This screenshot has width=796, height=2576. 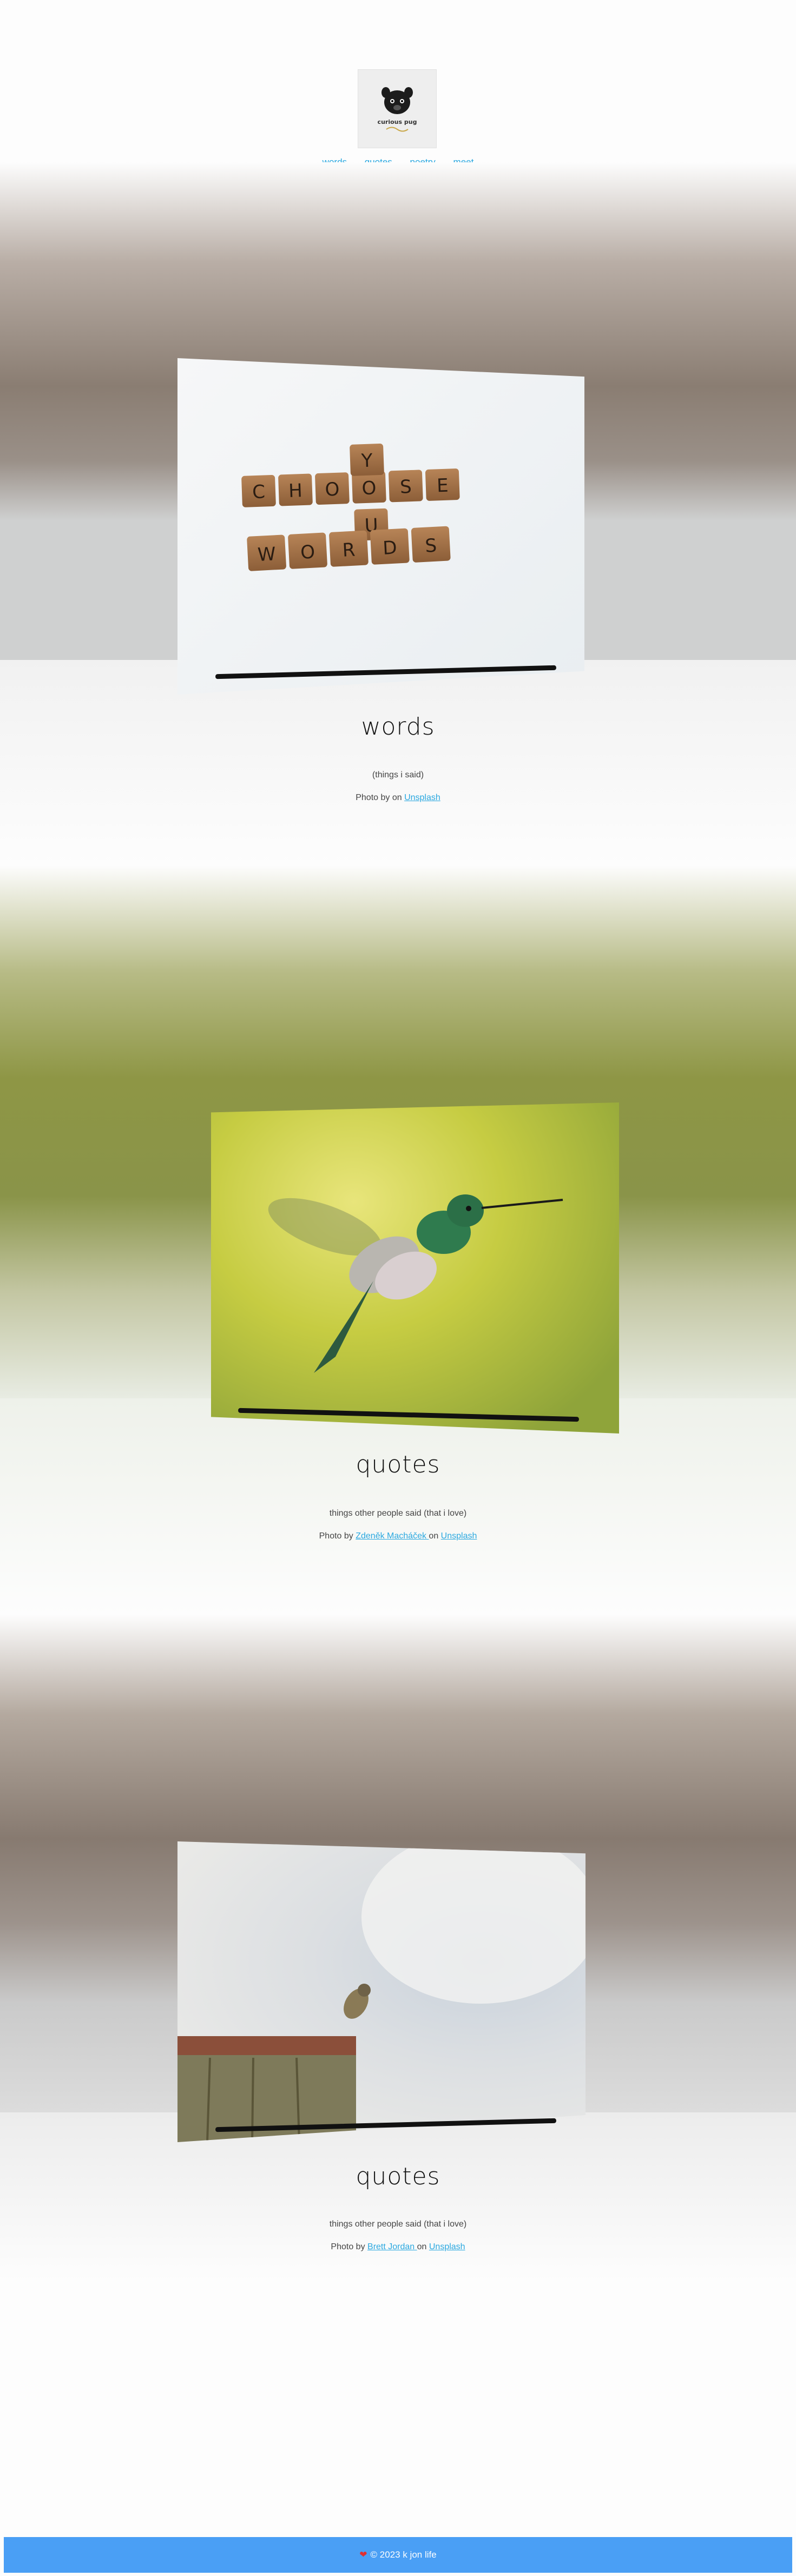 I want to click on hero-image-words: C H O O S E Y U W O R D S, so click(x=380, y=526).